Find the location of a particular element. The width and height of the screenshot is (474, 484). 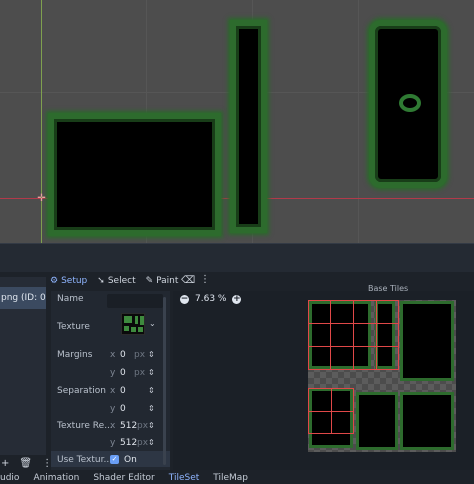

chevron-down-icon: ⌄ is located at coordinates (152, 323).